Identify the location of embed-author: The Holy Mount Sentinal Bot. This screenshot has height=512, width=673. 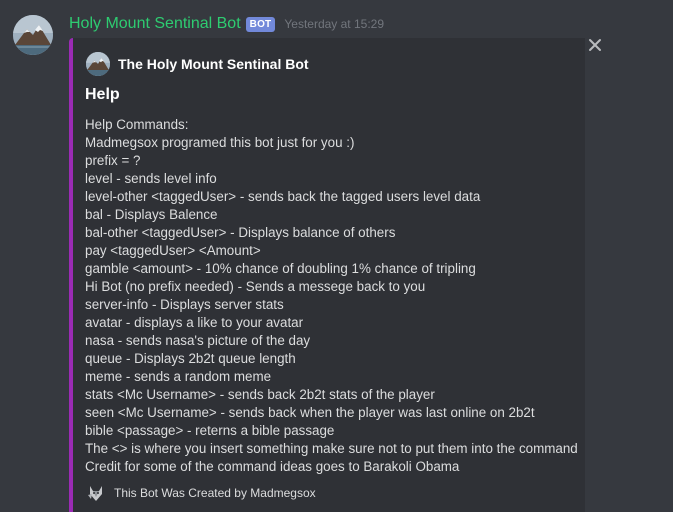
(197, 64).